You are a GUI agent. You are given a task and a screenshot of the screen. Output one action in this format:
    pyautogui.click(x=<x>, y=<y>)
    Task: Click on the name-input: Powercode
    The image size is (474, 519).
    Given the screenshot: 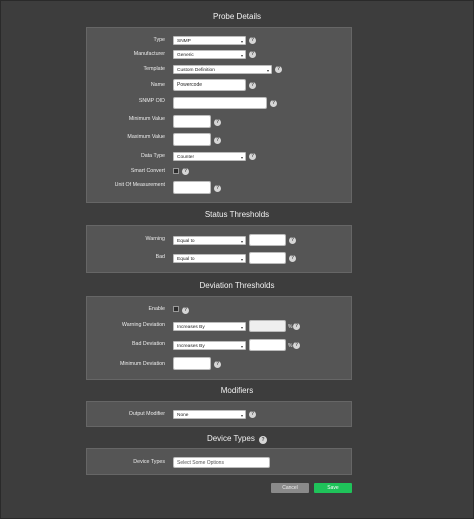 What is the action you would take?
    pyautogui.click(x=209, y=85)
    